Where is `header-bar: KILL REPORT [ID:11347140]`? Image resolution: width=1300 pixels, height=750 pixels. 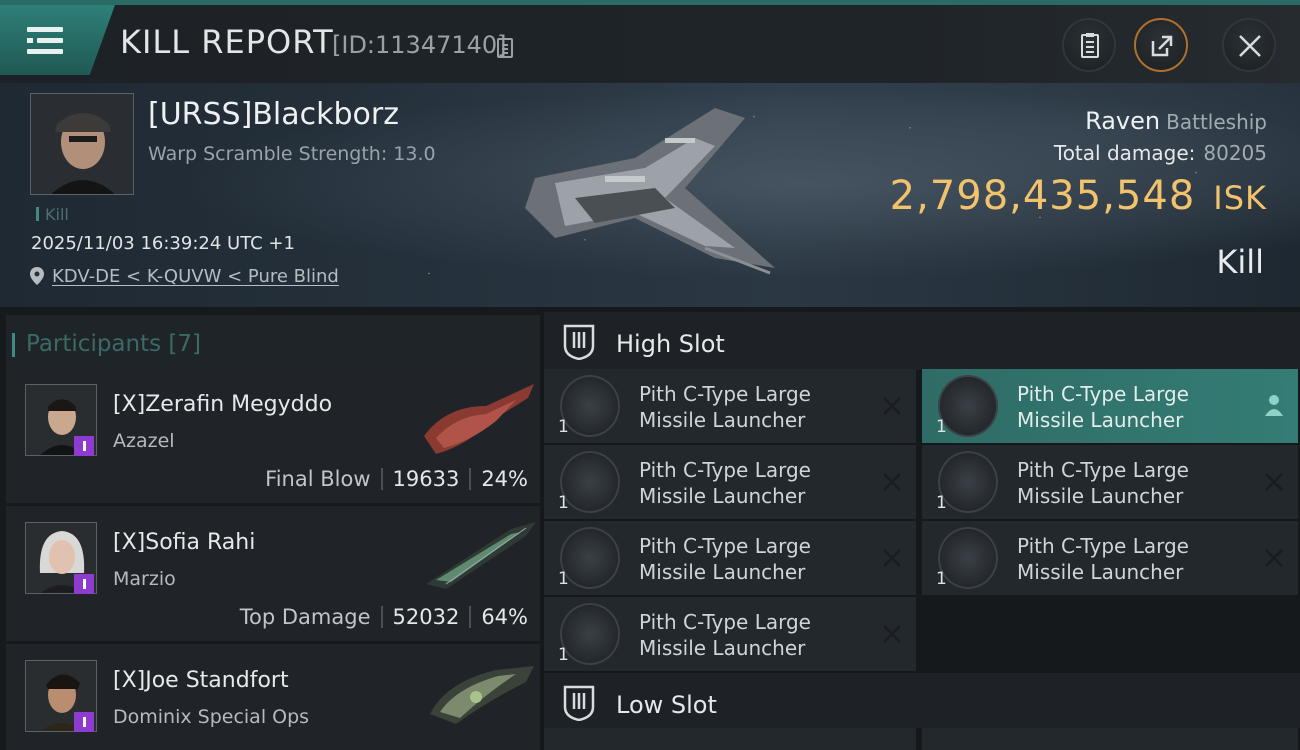 header-bar: KILL REPORT [ID:11347140] is located at coordinates (650, 44).